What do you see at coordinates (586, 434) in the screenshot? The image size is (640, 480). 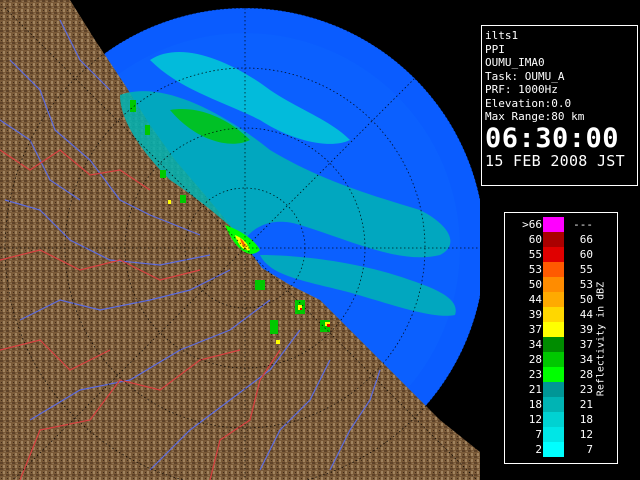 I see `legend-high-value: 12` at bounding box center [586, 434].